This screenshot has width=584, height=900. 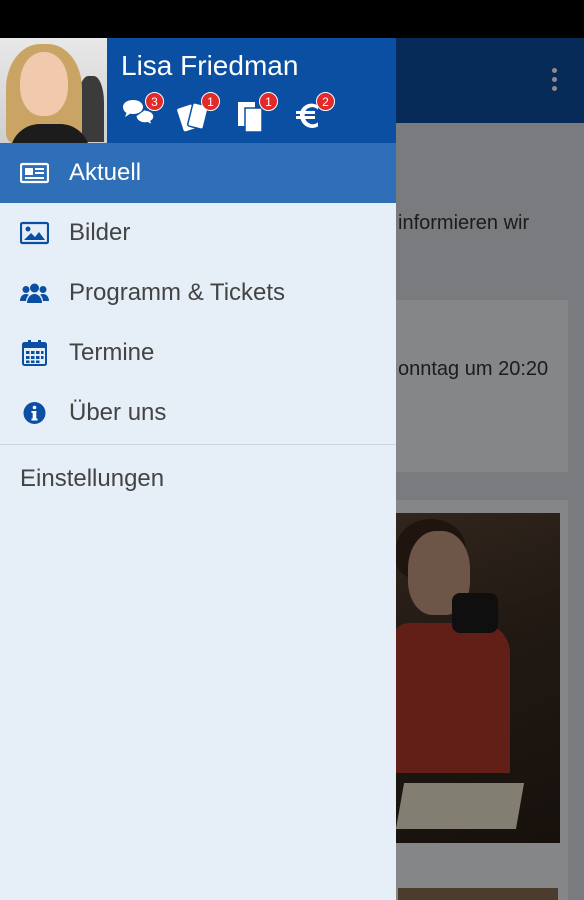 I want to click on user-name: Lisa Friedman, so click(x=210, y=65).